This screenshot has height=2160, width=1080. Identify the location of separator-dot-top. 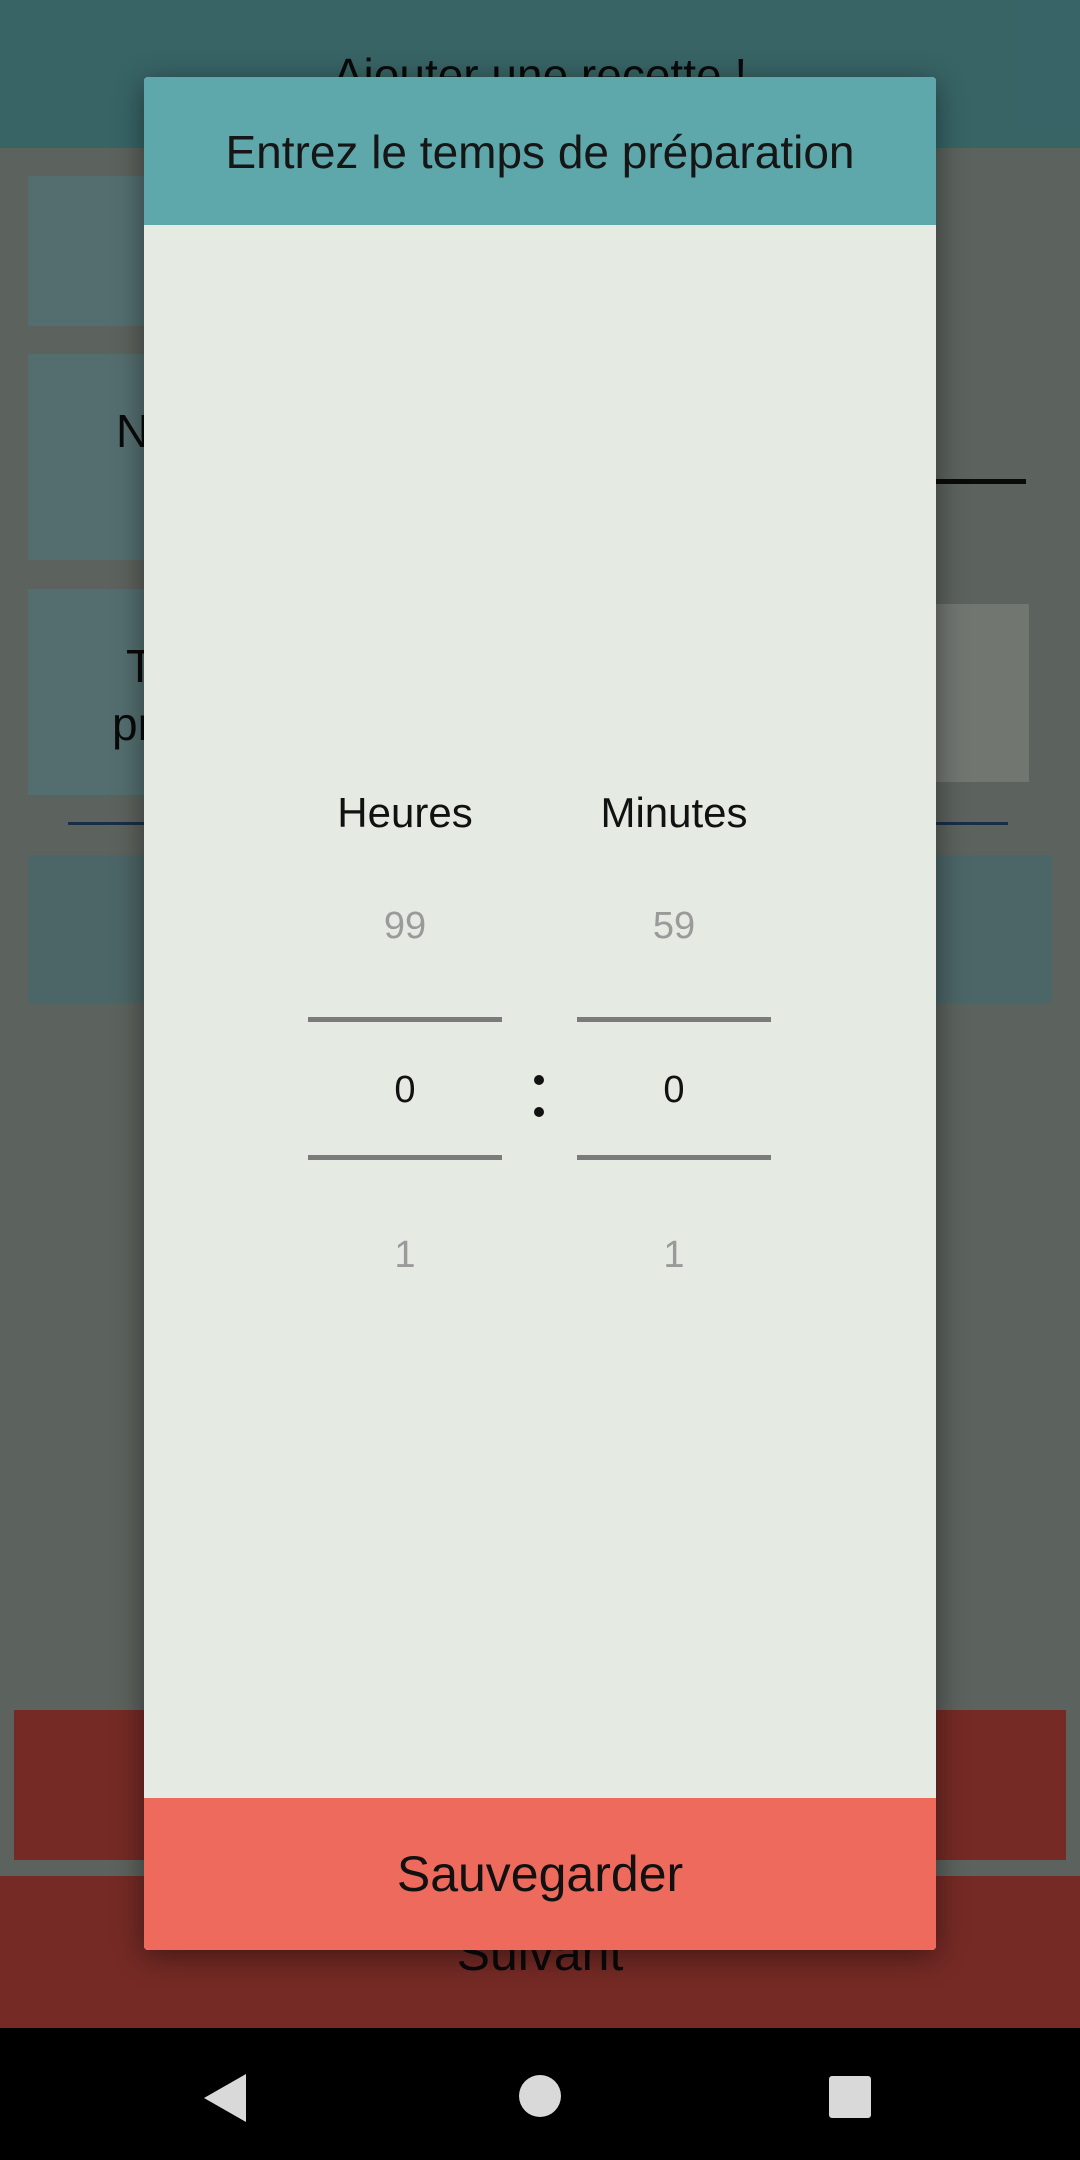
(539, 1080).